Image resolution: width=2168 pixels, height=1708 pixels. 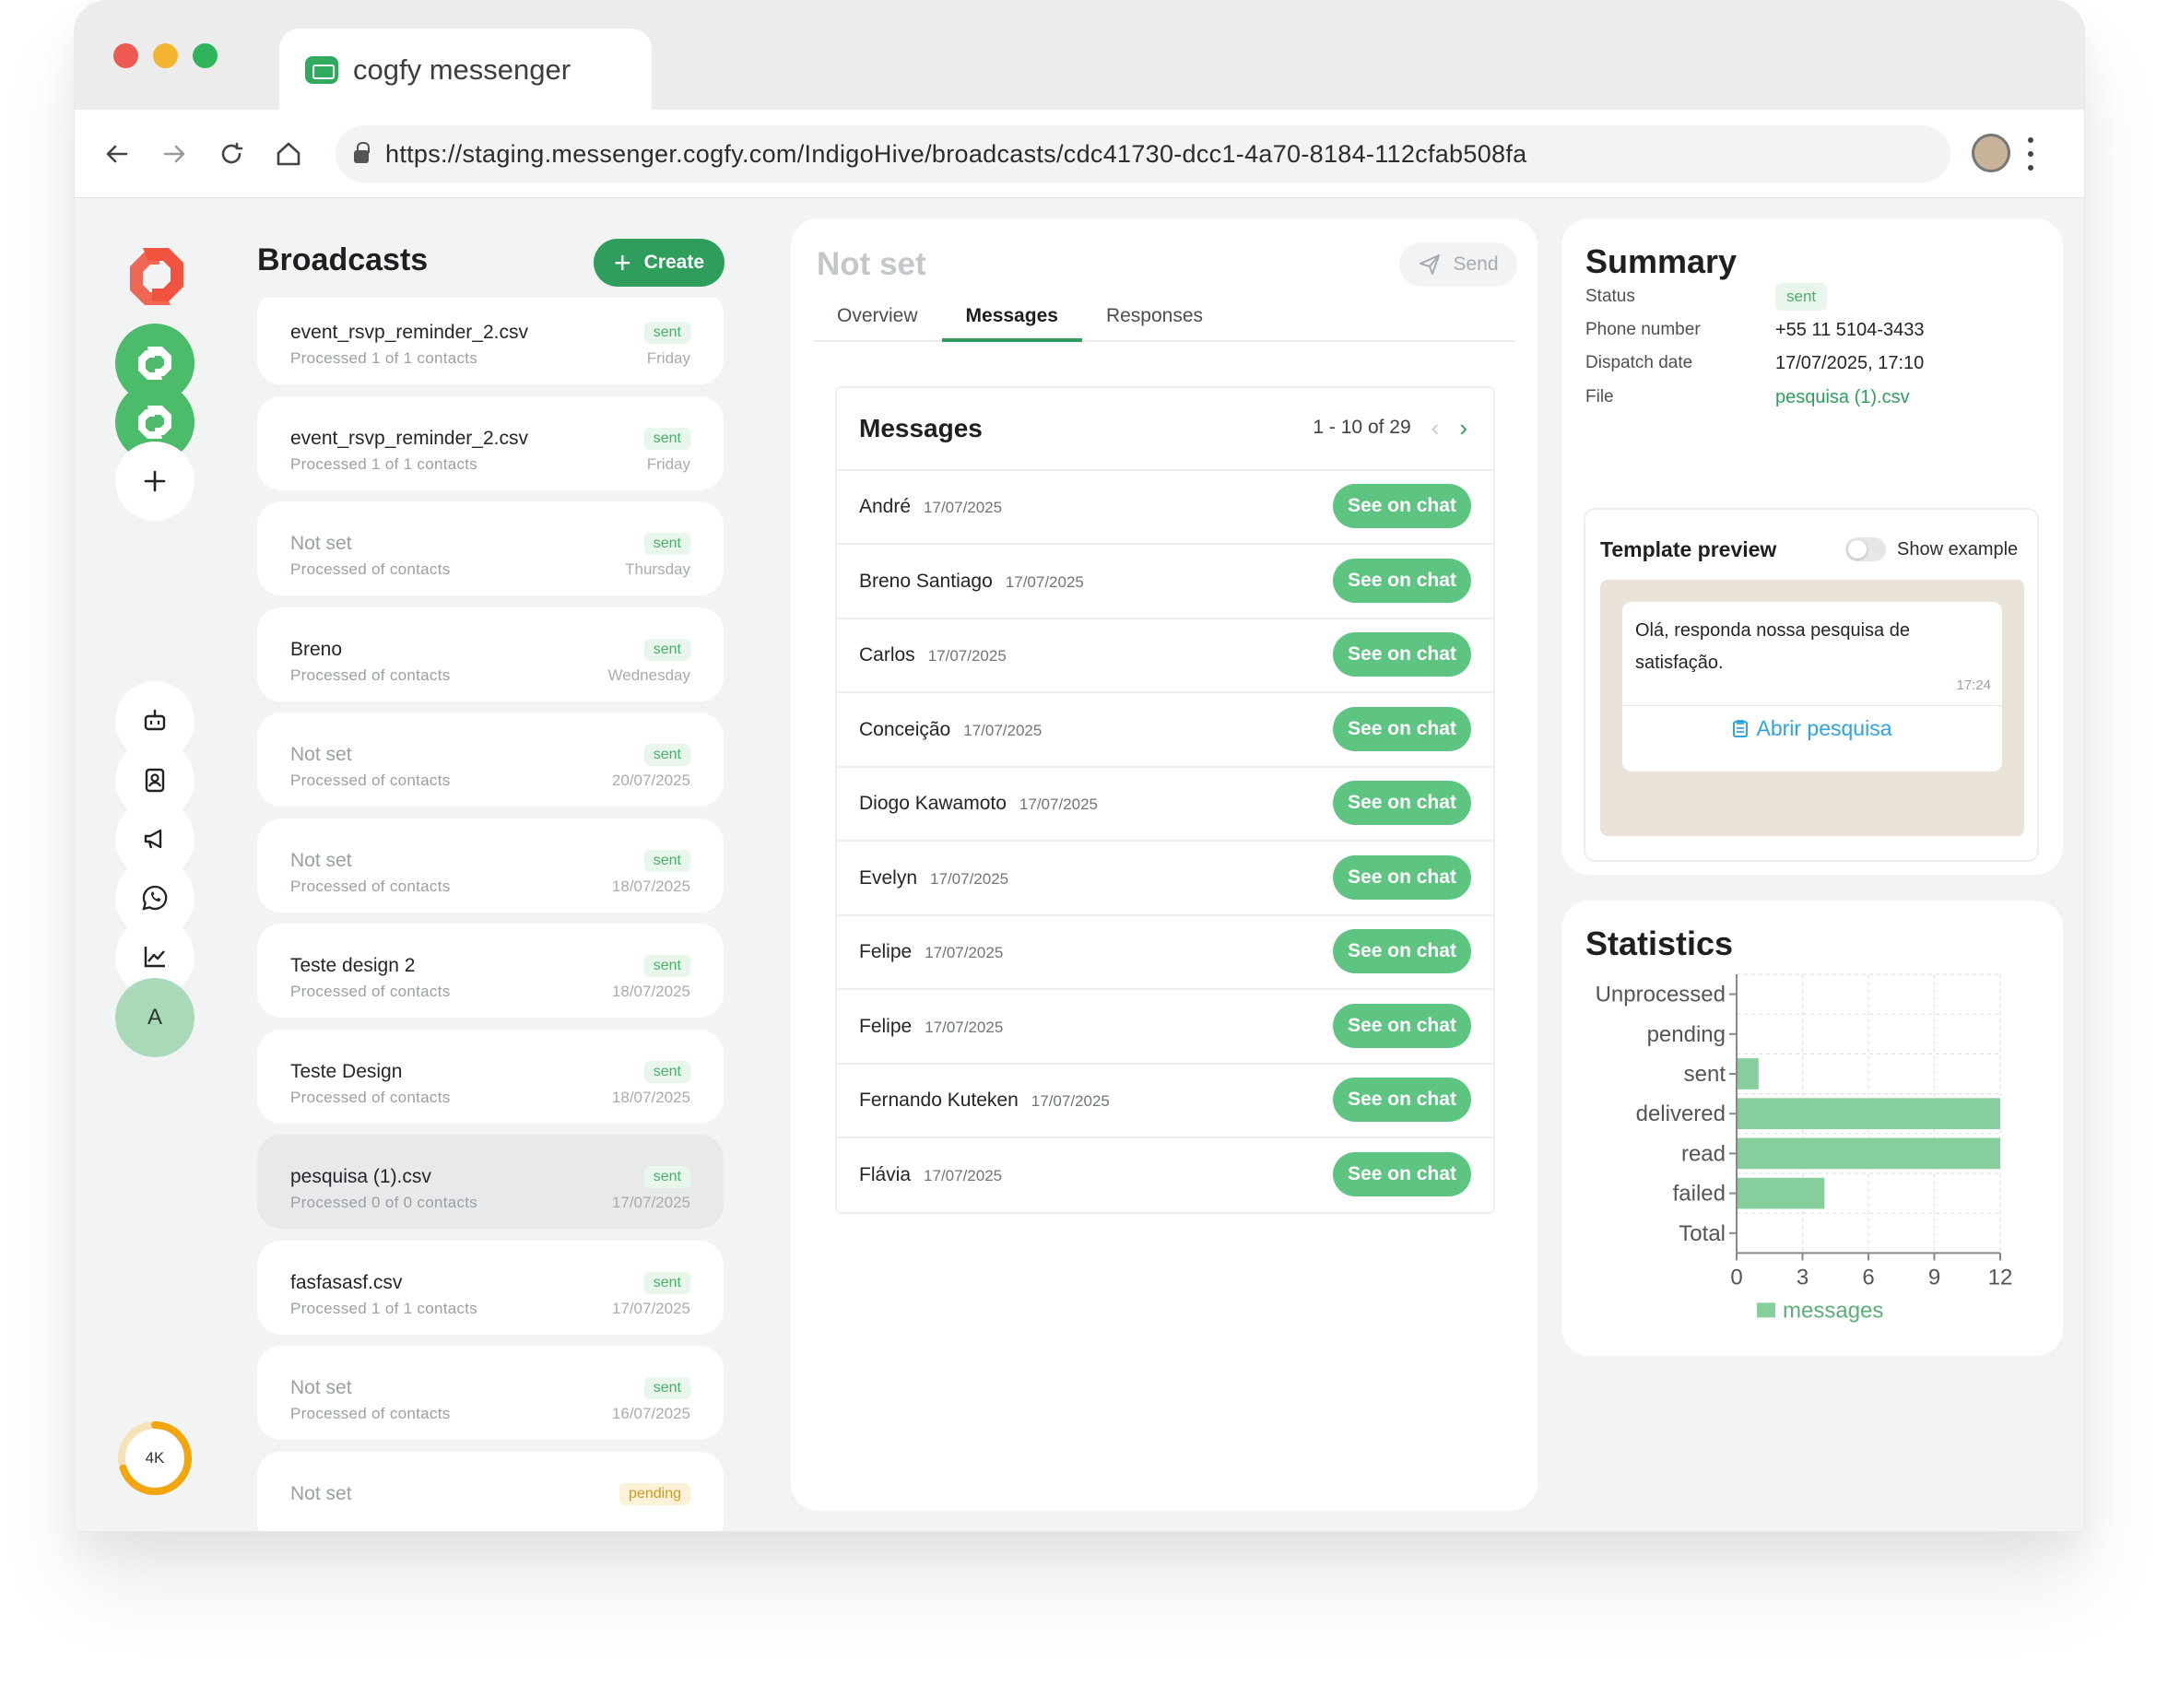 What do you see at coordinates (939, 1100) in the screenshot?
I see `contact-name-text: Fernando Kuteken` at bounding box center [939, 1100].